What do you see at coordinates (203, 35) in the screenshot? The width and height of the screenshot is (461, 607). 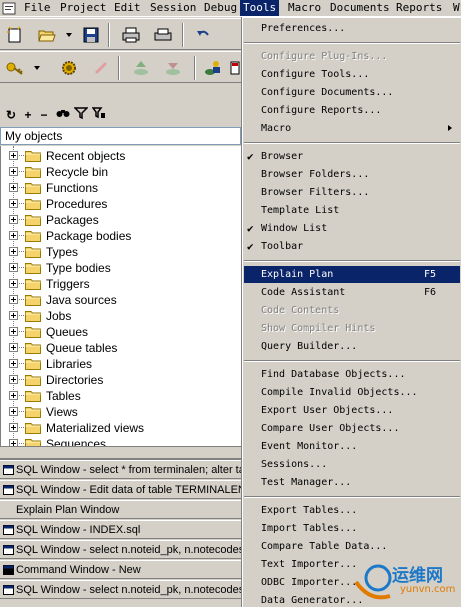 I see `undo-icon` at bounding box center [203, 35].